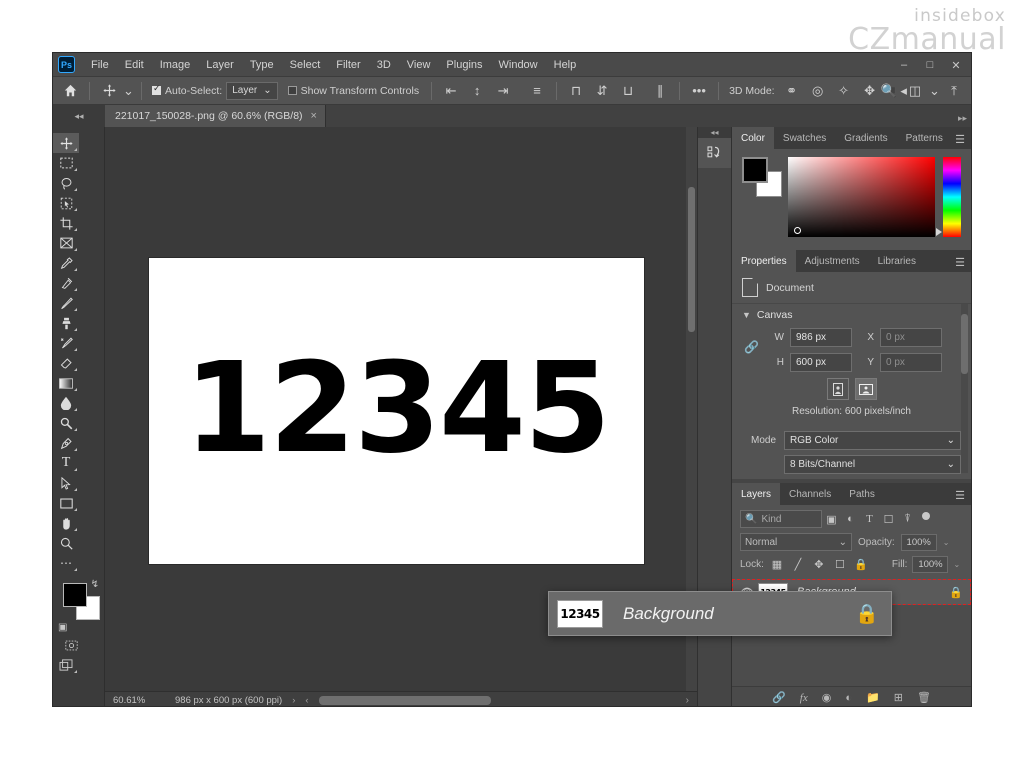  Describe the element at coordinates (952, 197) in the screenshot. I see `hue-slider` at that location.